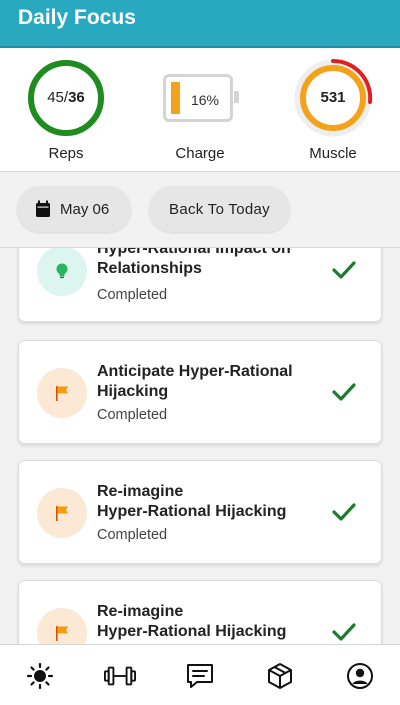  What do you see at coordinates (195, 381) in the screenshot?
I see `task-title: Anticipate Hyper-Rational Hijacking` at bounding box center [195, 381].